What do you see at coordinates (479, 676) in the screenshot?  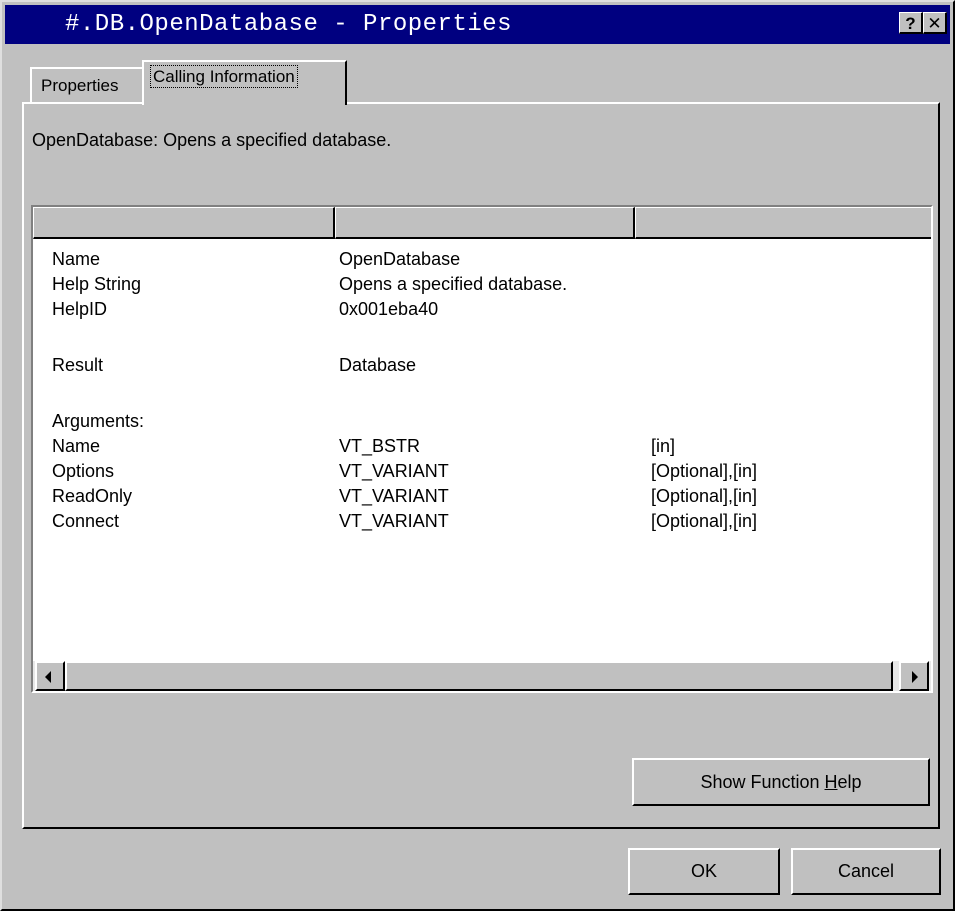 I see `scroll-thumb` at bounding box center [479, 676].